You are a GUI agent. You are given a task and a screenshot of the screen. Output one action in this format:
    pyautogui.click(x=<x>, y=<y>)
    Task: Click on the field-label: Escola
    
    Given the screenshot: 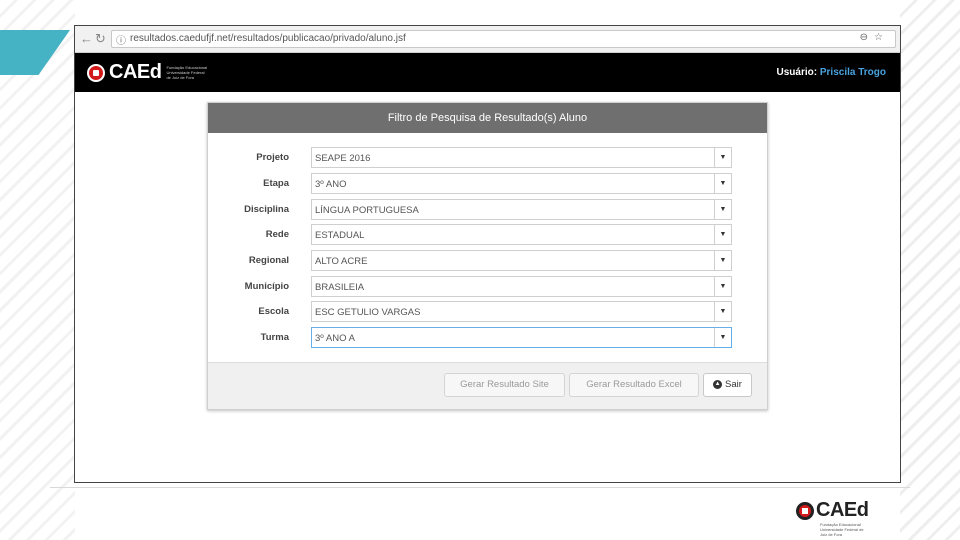 What is the action you would take?
    pyautogui.click(x=273, y=311)
    